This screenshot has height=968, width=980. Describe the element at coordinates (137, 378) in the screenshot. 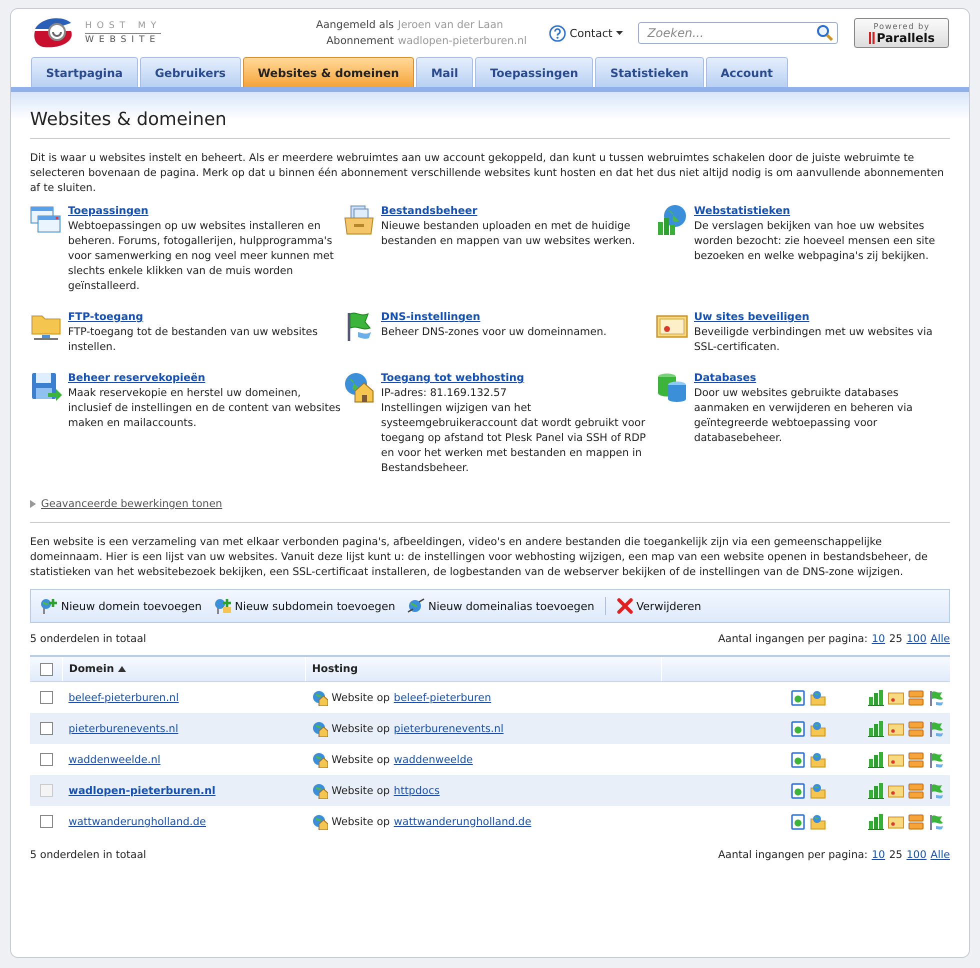

I see `tool-link: Beheer reservekopieën` at that location.